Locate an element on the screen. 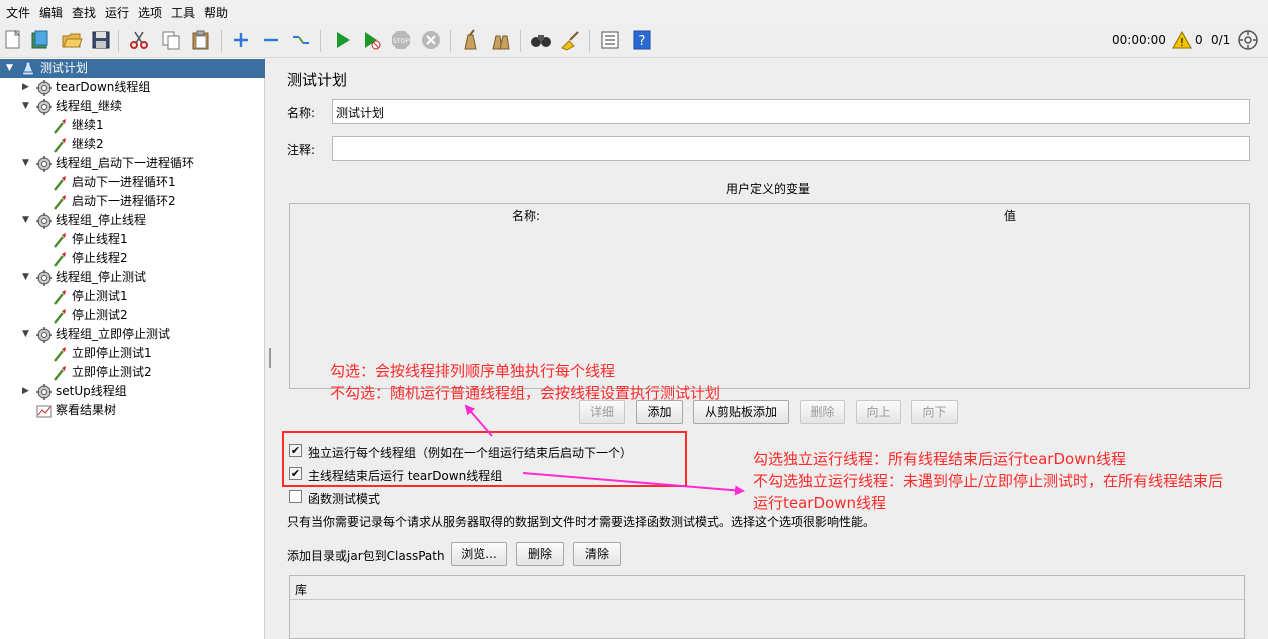  svg-text: STOP is located at coordinates (401, 41).